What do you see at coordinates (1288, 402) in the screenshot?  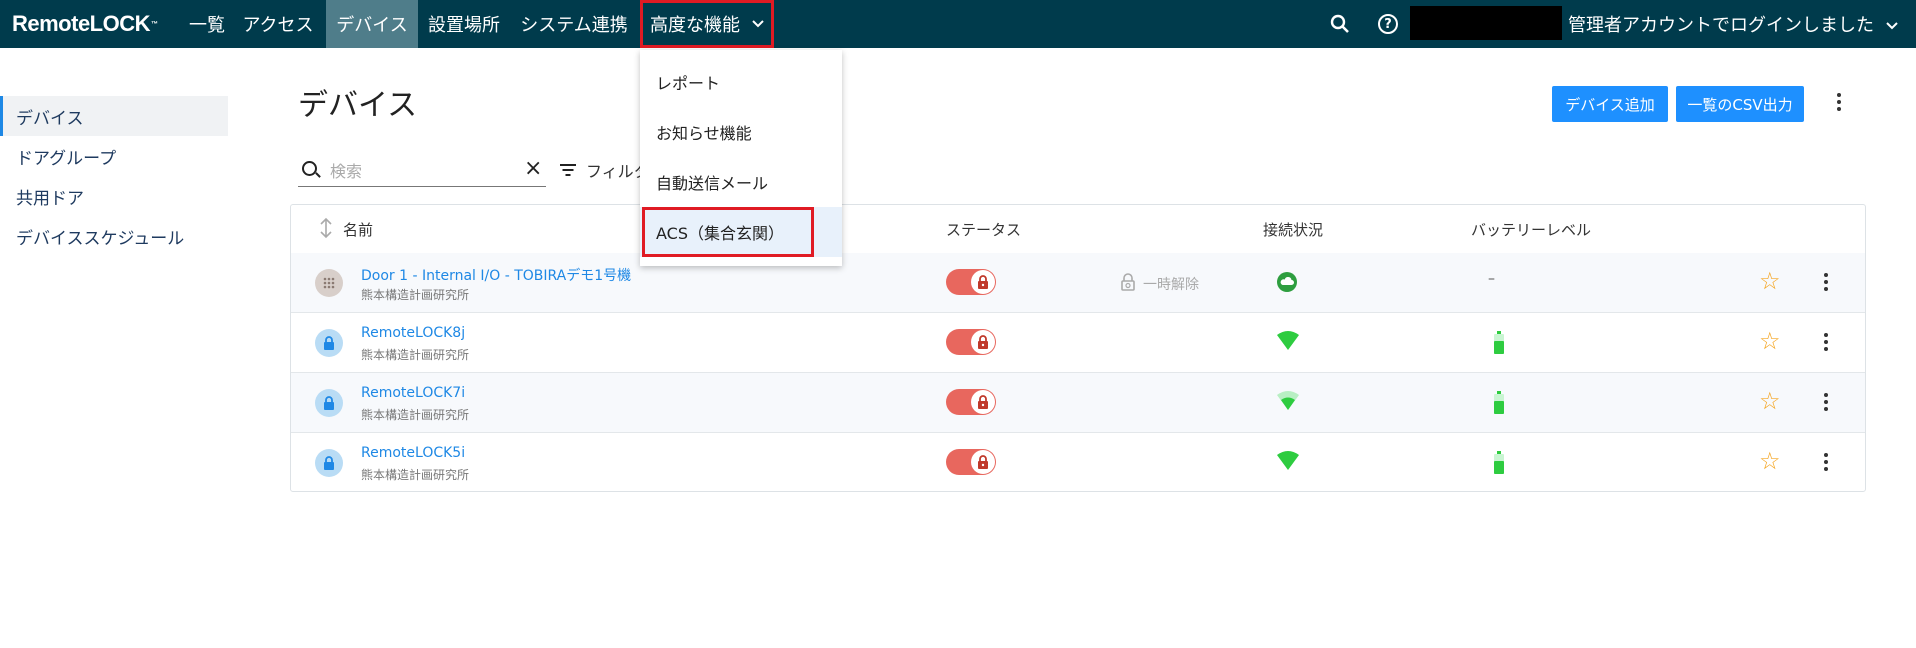 I see `wifi-medium-icon` at bounding box center [1288, 402].